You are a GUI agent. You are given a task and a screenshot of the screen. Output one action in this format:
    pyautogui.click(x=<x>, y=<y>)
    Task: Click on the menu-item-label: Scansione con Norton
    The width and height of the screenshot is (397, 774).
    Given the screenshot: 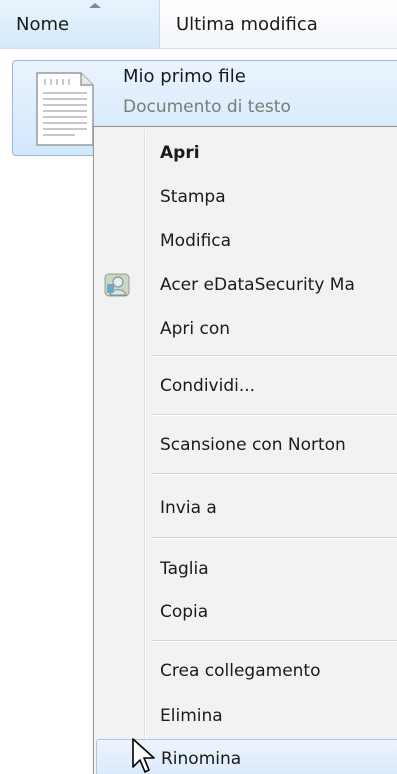 What is the action you would take?
    pyautogui.click(x=253, y=445)
    